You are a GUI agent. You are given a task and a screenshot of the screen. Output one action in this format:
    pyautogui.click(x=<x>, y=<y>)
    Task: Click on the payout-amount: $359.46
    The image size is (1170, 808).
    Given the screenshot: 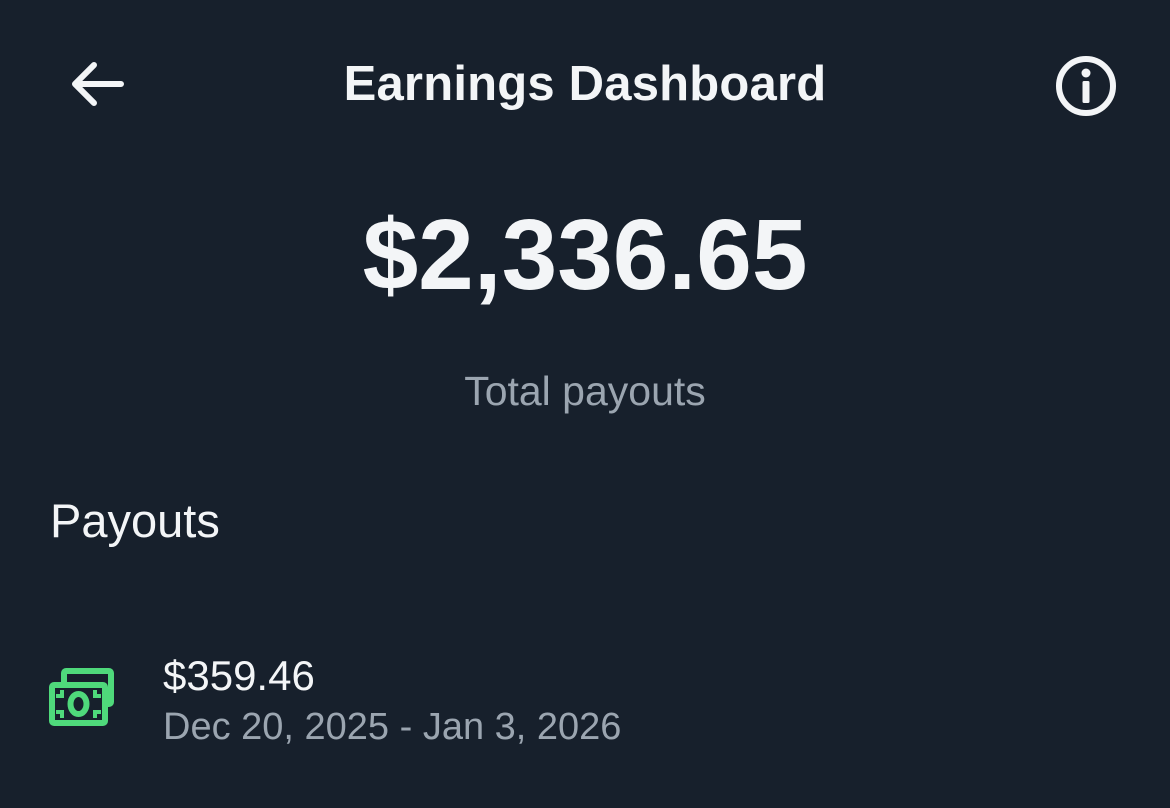 What is the action you would take?
    pyautogui.click(x=239, y=675)
    